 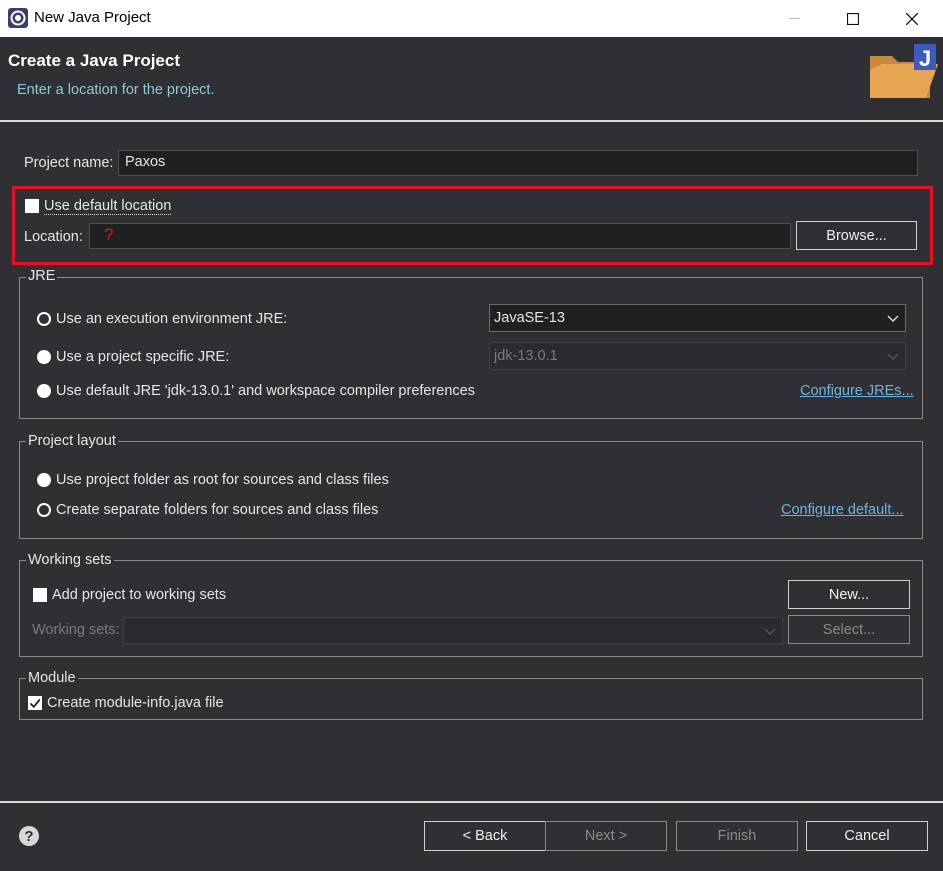 What do you see at coordinates (40, 595) in the screenshot?
I see `add-to-working-sets-checkbox` at bounding box center [40, 595].